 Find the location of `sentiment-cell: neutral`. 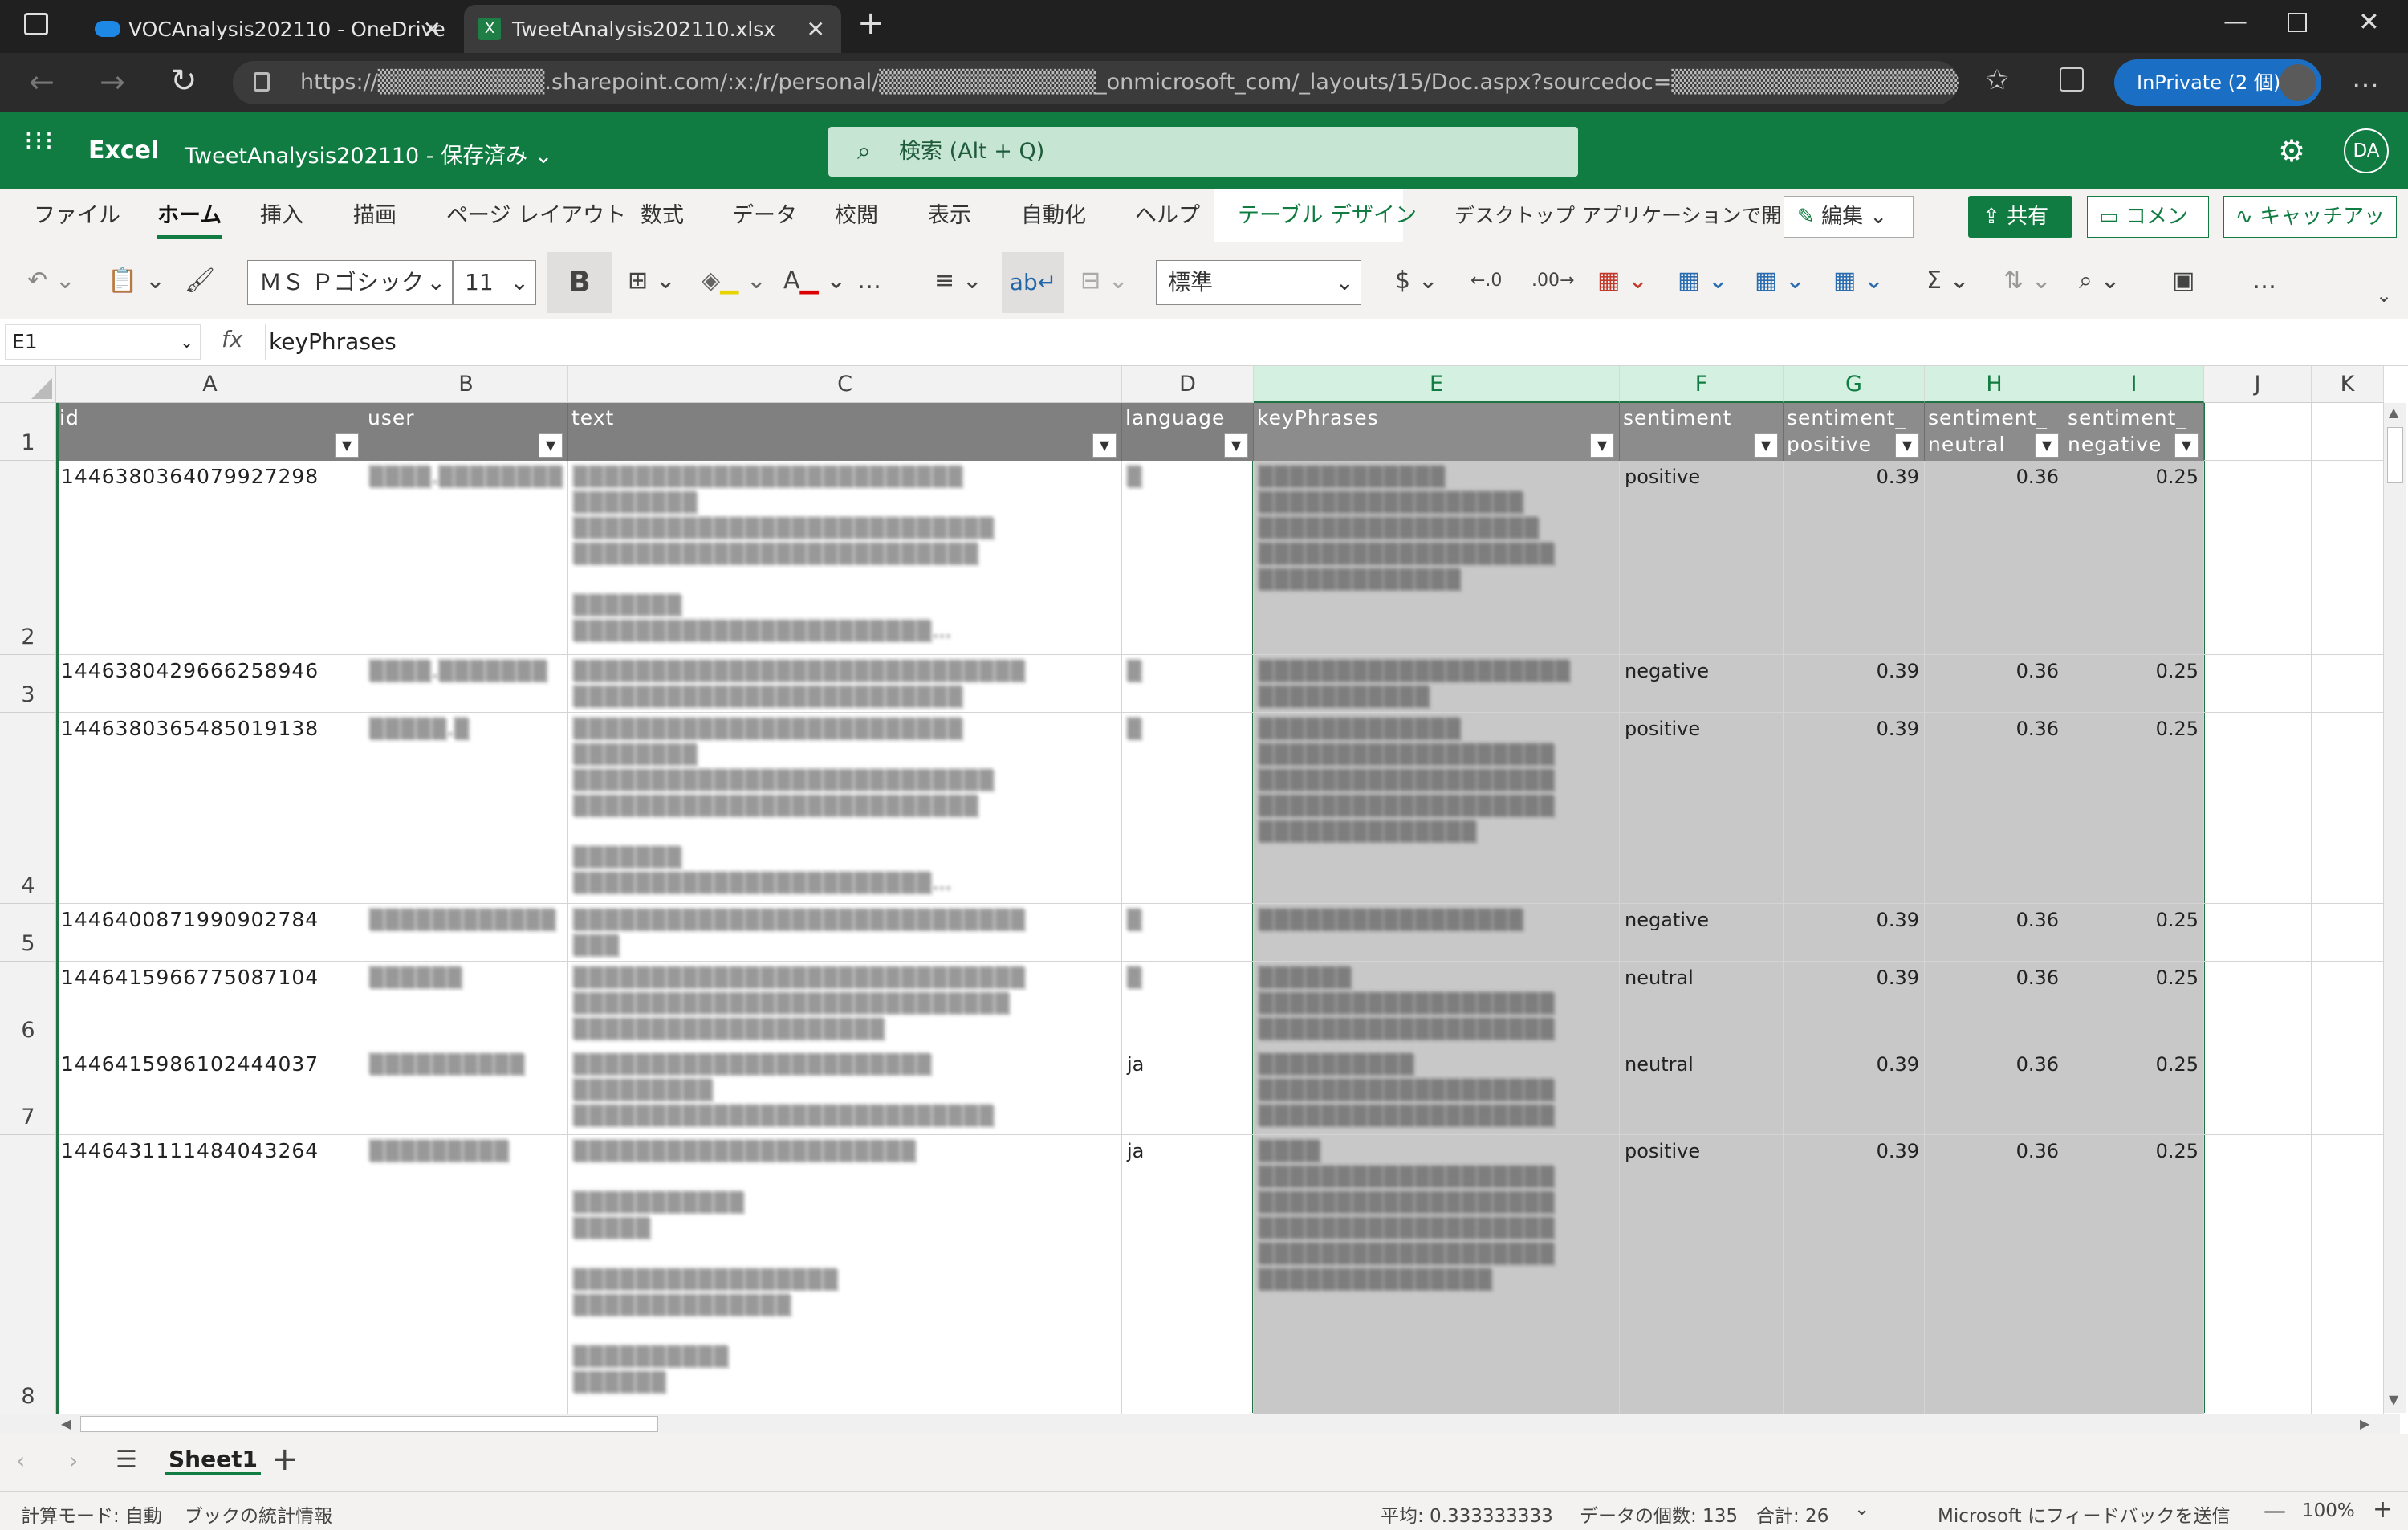

sentiment-cell: neutral is located at coordinates (1702, 1091).